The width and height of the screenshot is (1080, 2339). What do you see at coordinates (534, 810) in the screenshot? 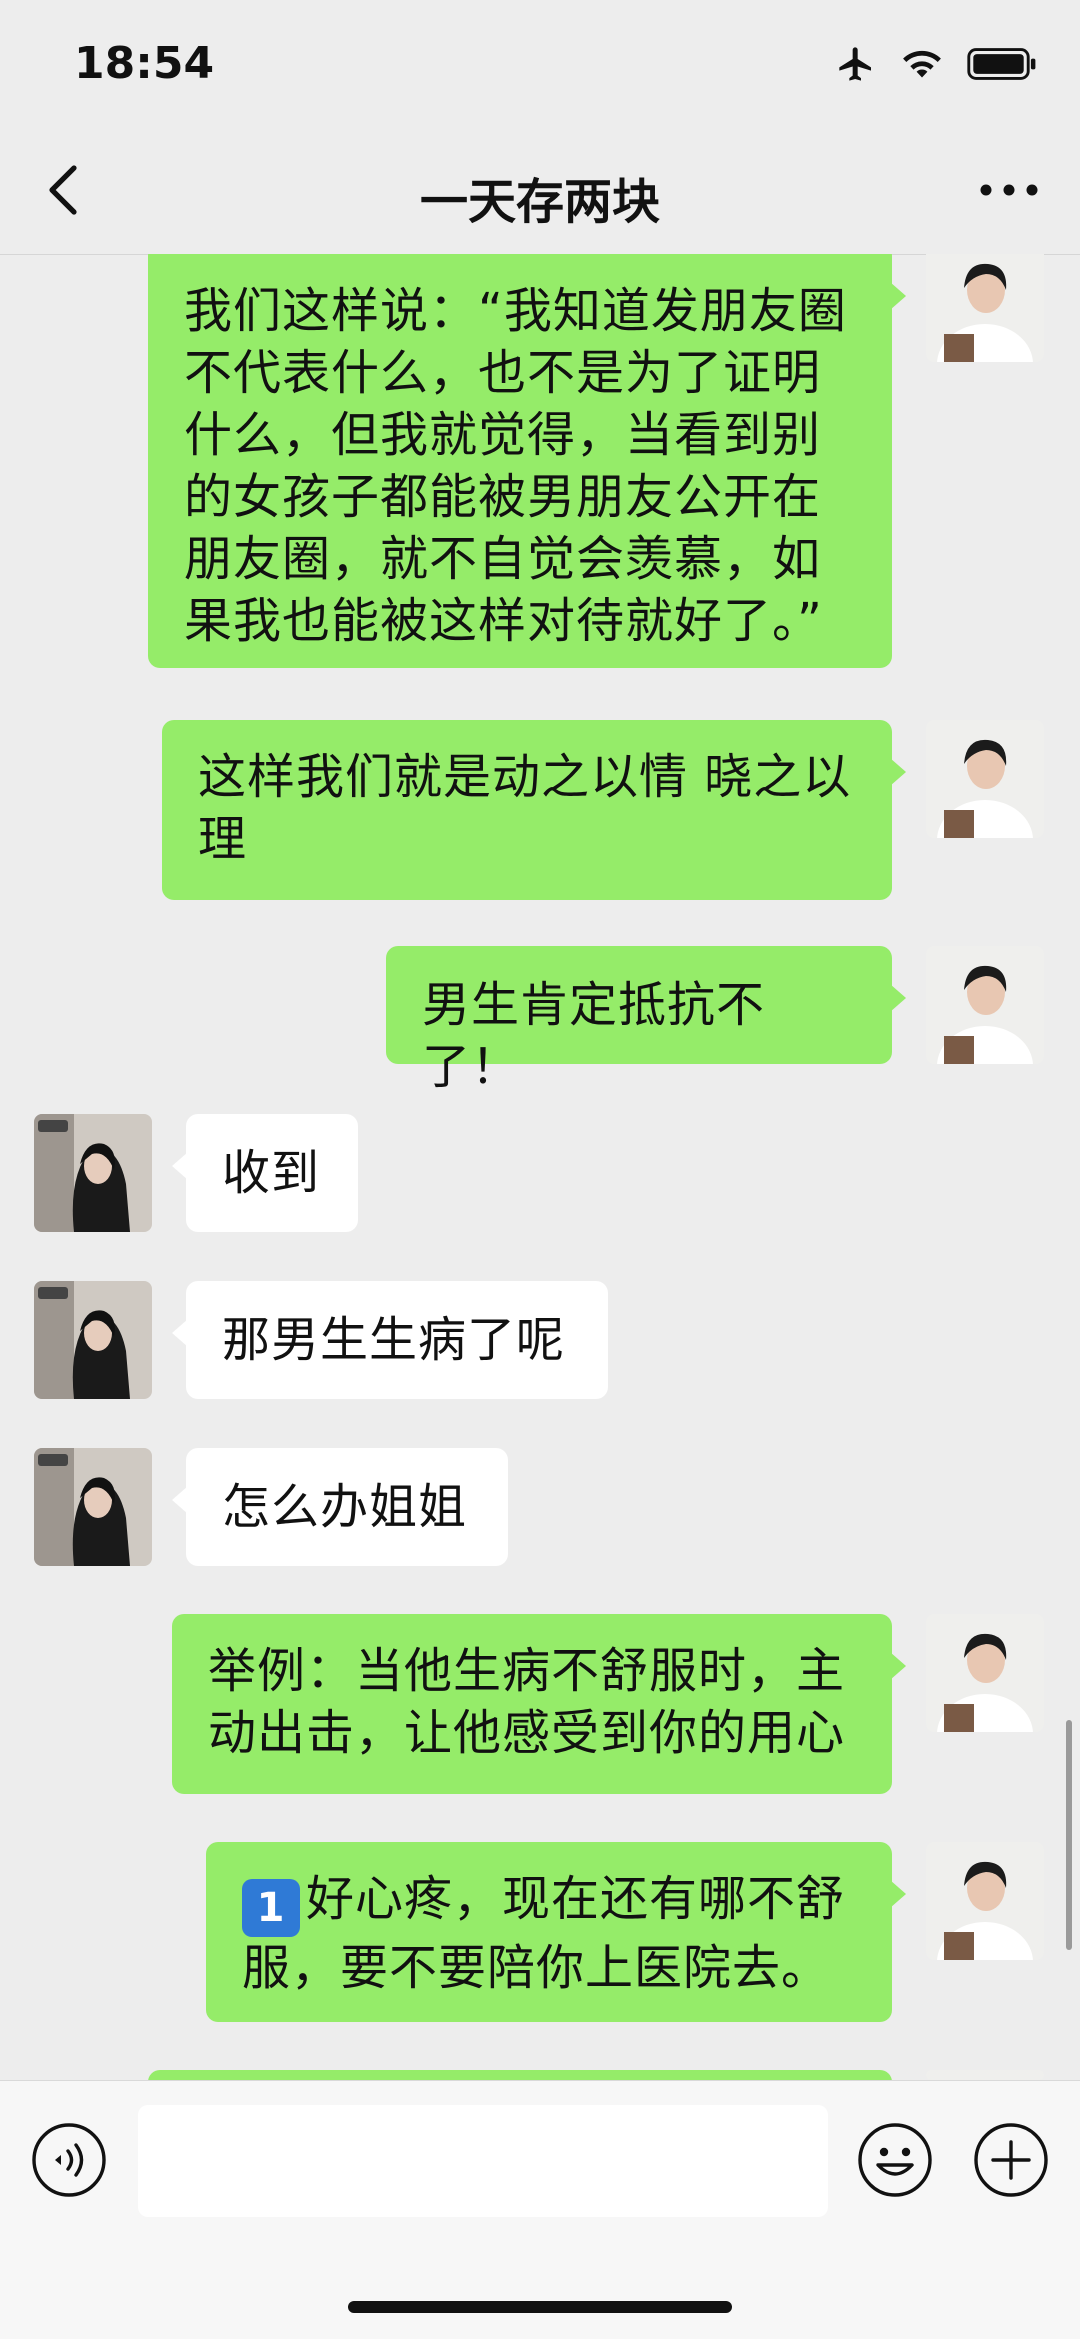
I see `message-bubble-outgoing: 这样我们就是动之以情 晓之以 理` at bounding box center [534, 810].